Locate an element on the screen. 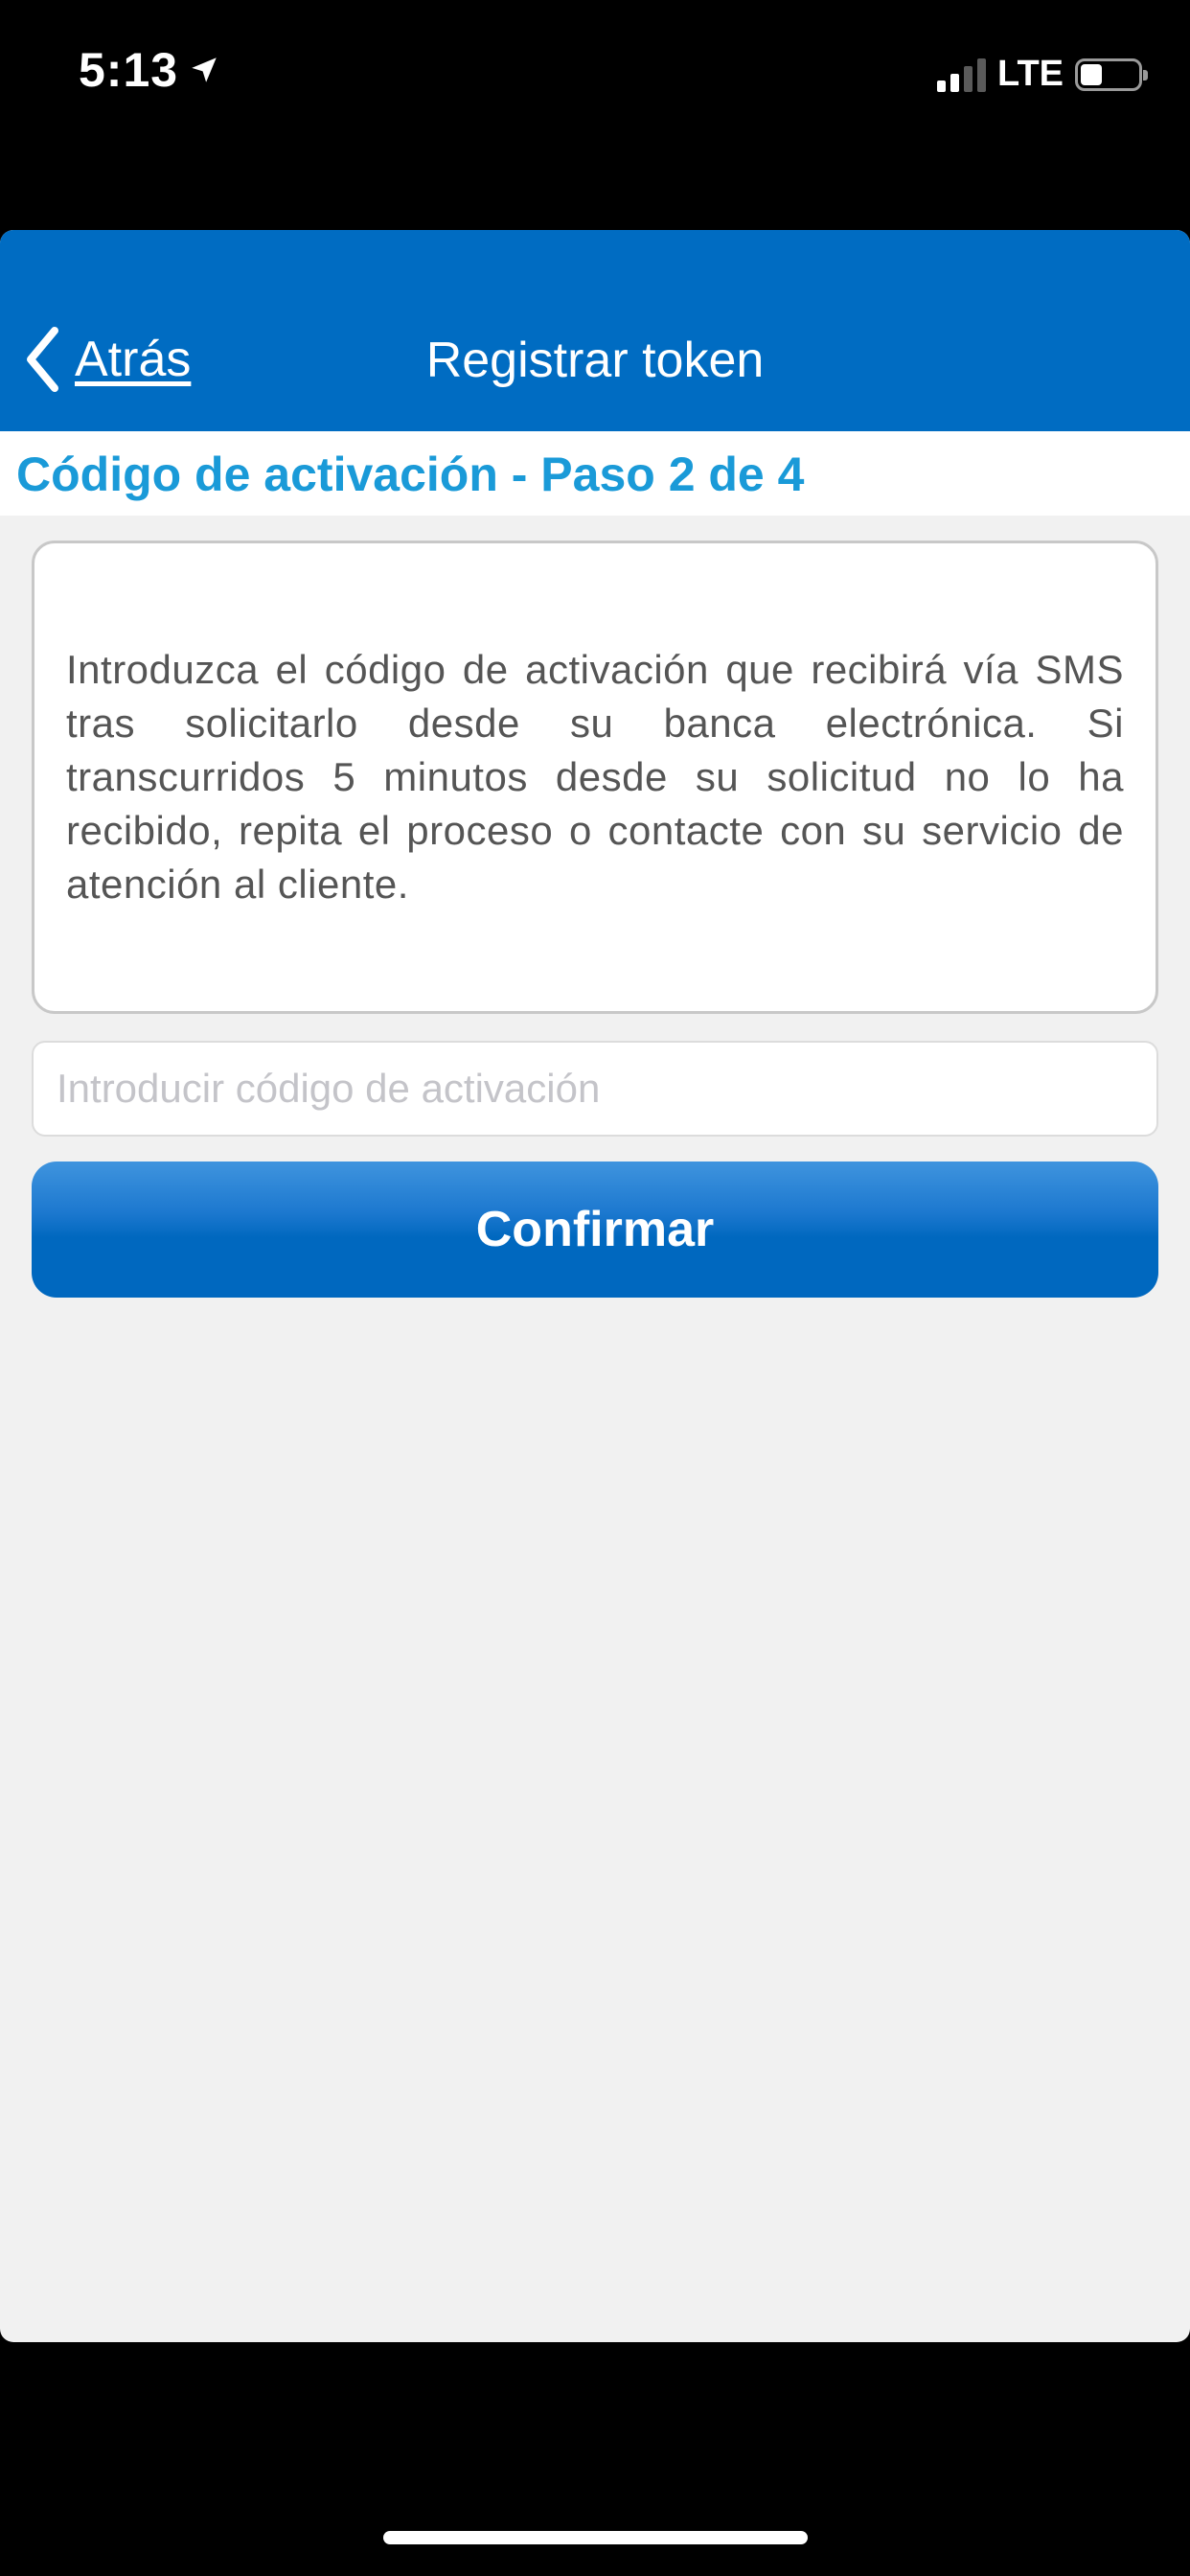 The width and height of the screenshot is (1190, 2576). network-type: LTE is located at coordinates (1031, 74).